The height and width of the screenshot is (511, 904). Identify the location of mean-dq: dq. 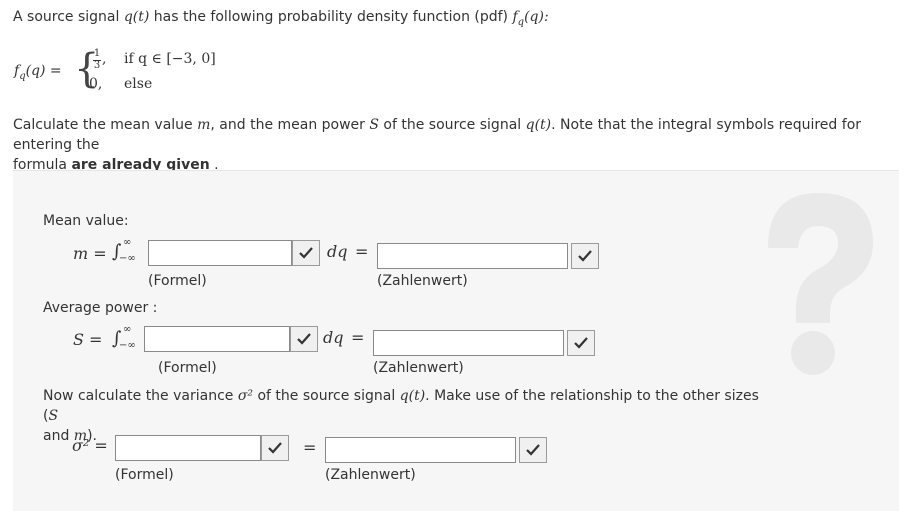
(337, 251).